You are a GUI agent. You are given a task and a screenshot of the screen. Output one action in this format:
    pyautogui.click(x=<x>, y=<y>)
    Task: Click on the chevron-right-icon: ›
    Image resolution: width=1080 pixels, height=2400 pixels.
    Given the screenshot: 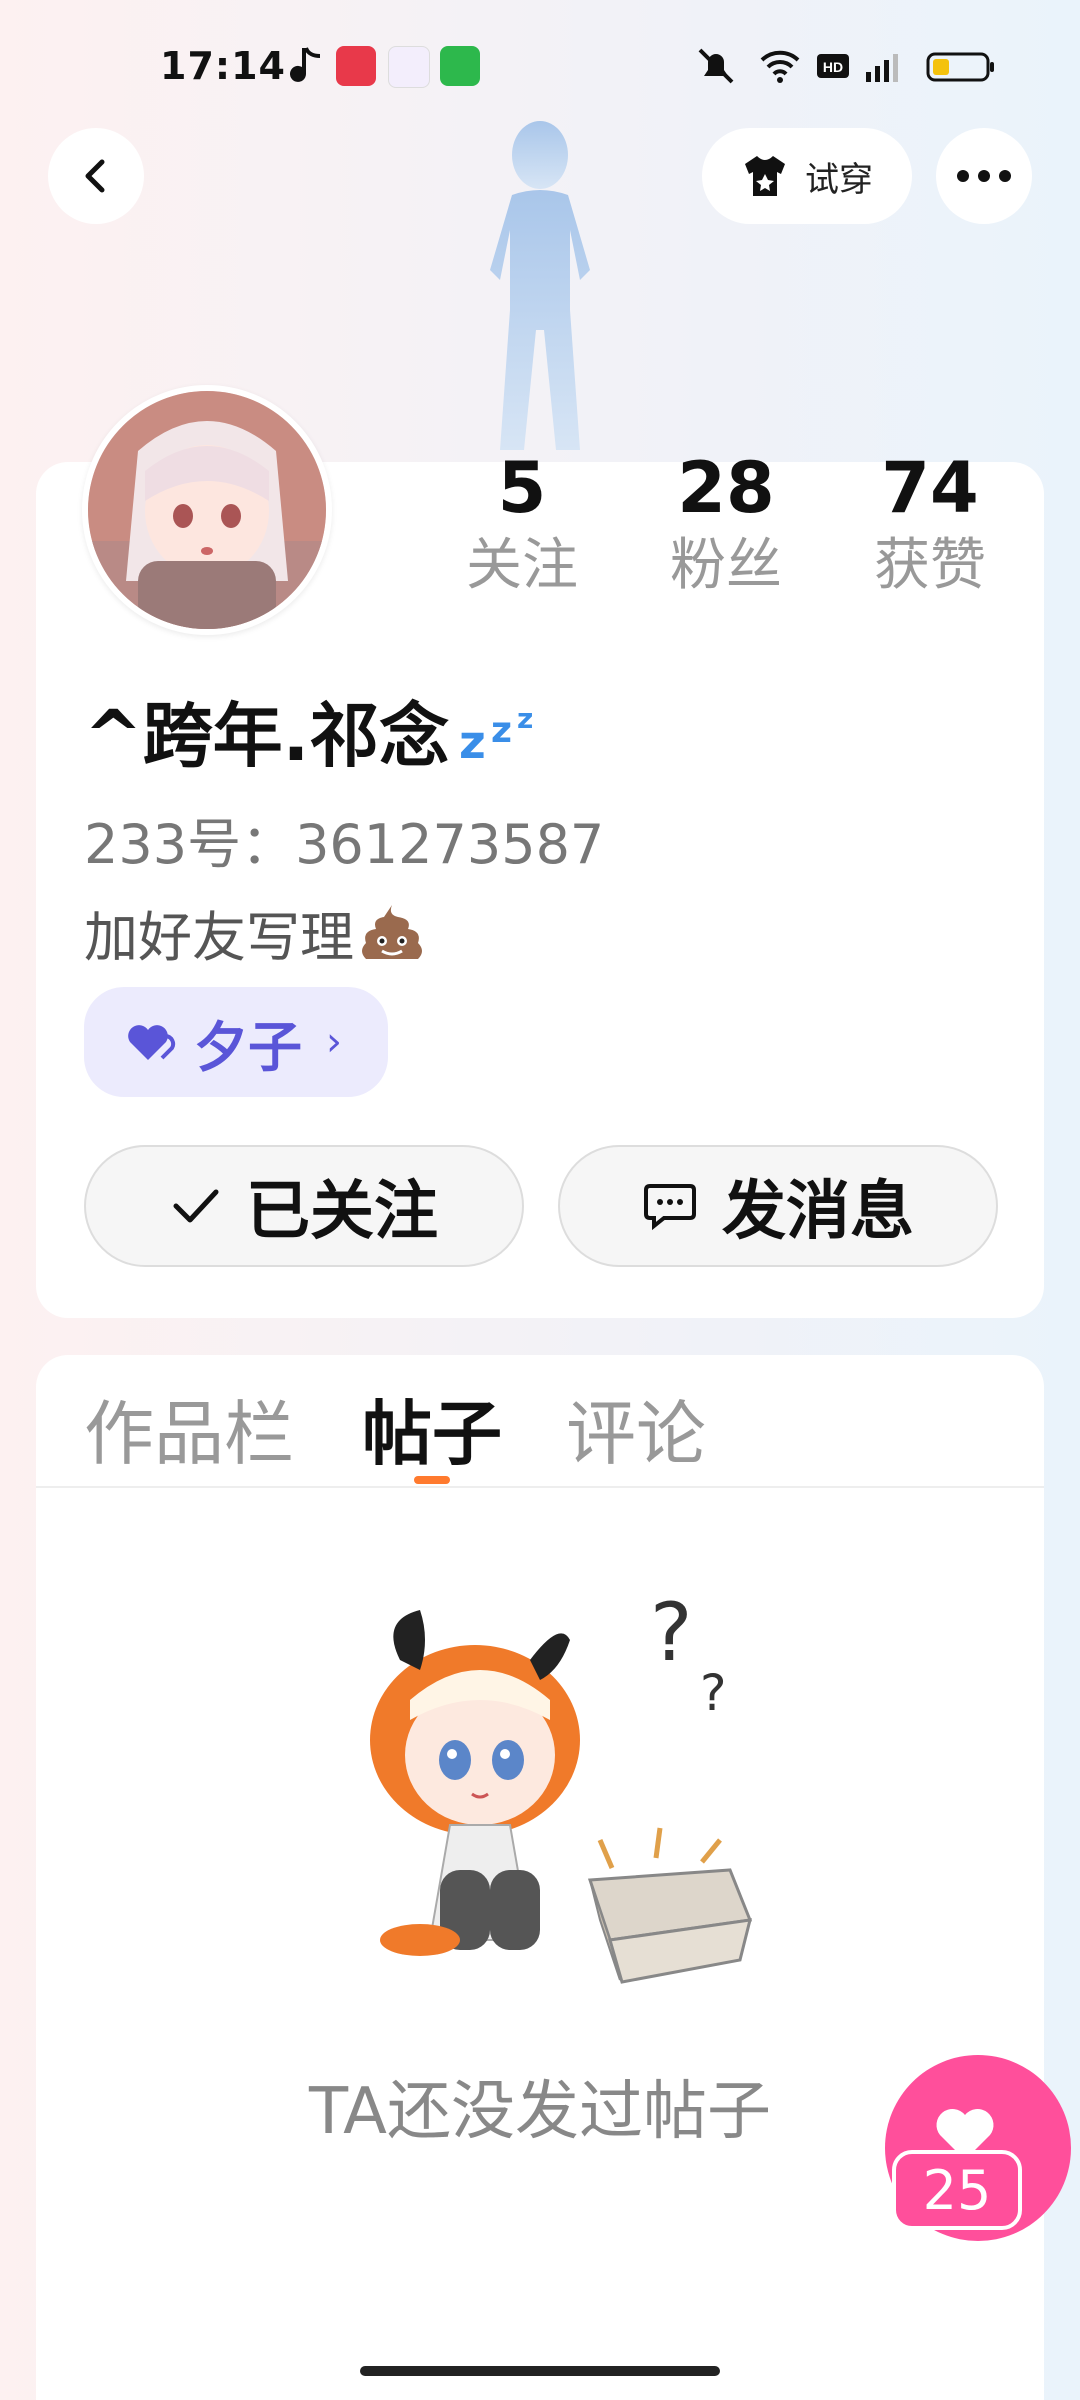 What is the action you would take?
    pyautogui.click(x=334, y=1042)
    